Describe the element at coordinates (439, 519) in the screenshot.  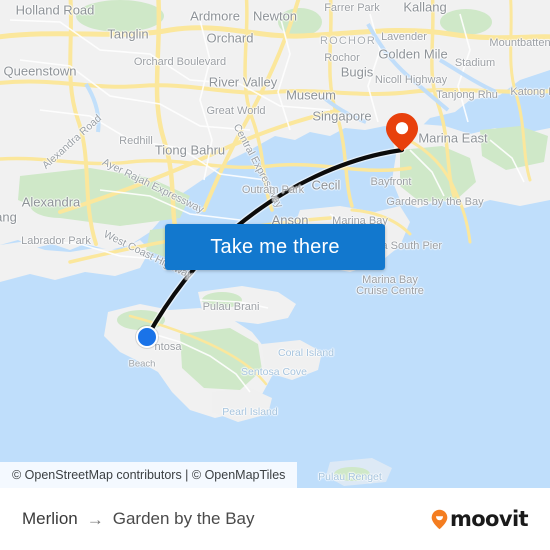
I see `moovit-pin-icon` at that location.